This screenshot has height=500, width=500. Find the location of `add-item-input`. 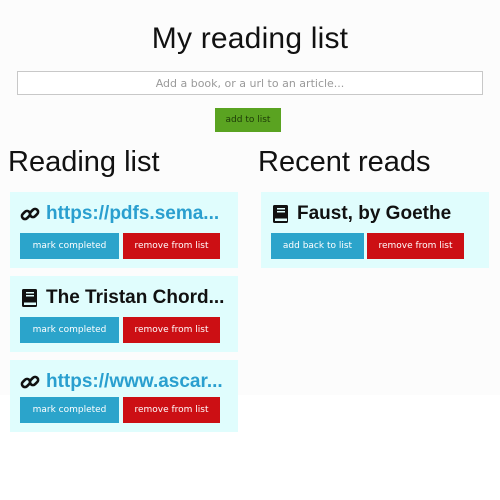

add-item-input is located at coordinates (250, 83).